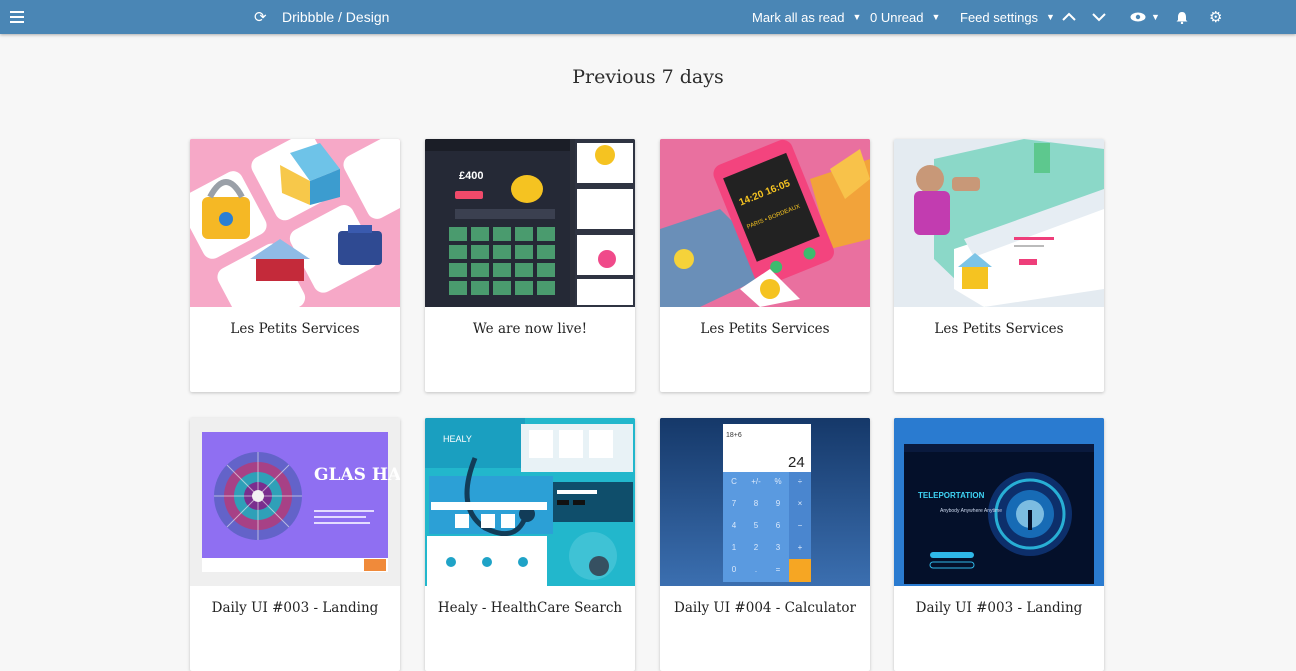 The height and width of the screenshot is (671, 1296). I want to click on feed-card: HEALY Healy - HealthCare Search, so click(530, 544).